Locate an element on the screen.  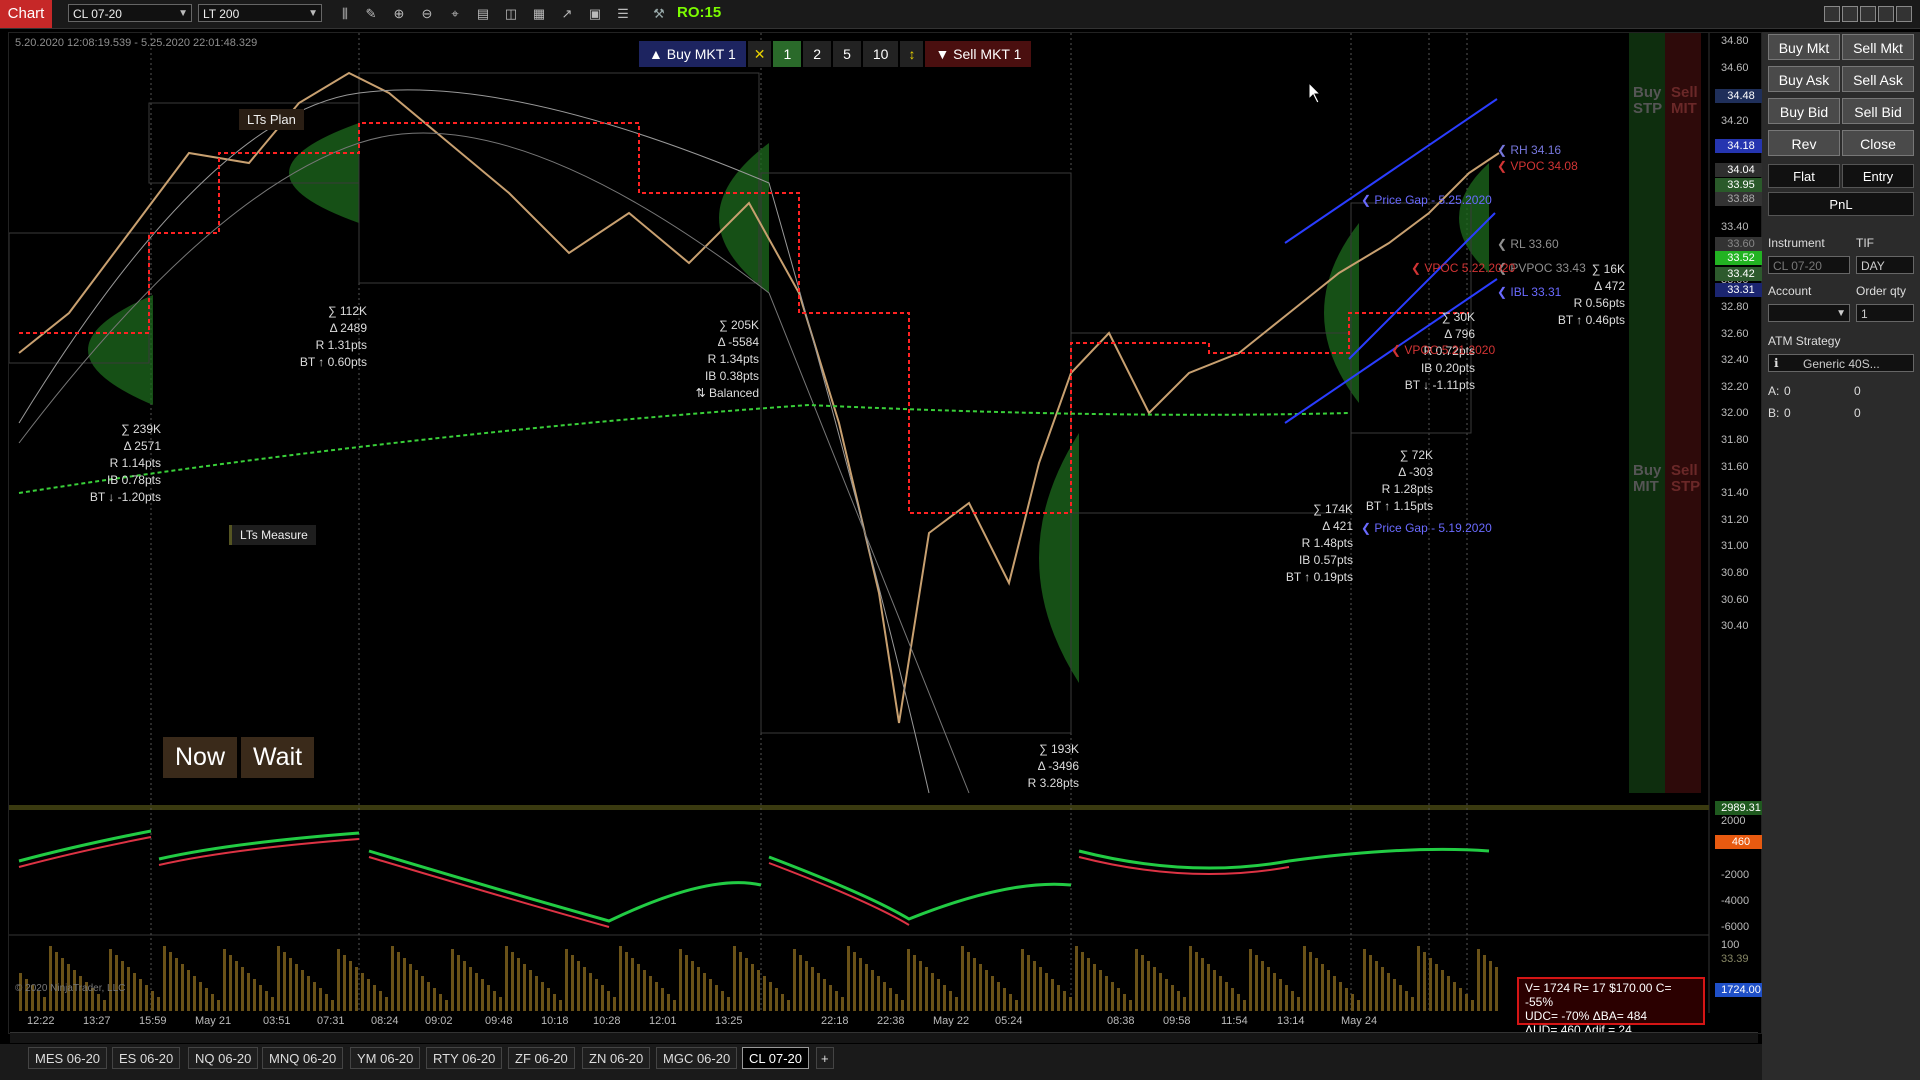
close-position-button: ✕ is located at coordinates (759, 54).